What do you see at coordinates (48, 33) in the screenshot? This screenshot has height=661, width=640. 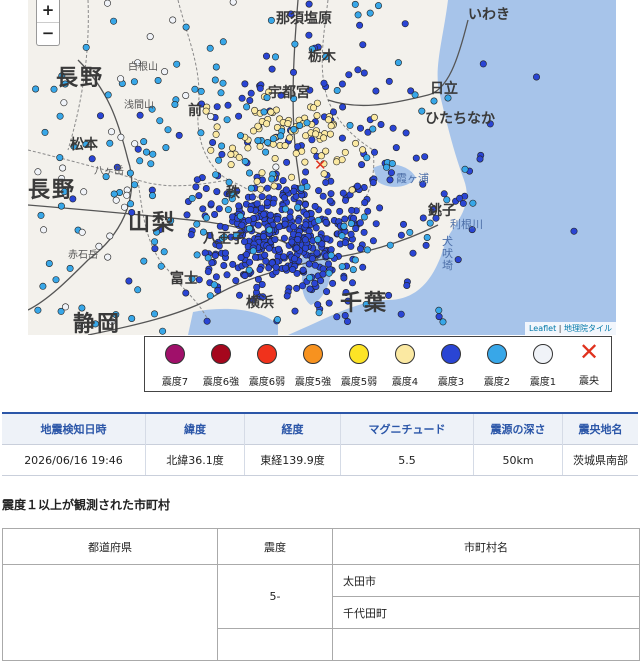 I see `zoom-out-button: −` at bounding box center [48, 33].